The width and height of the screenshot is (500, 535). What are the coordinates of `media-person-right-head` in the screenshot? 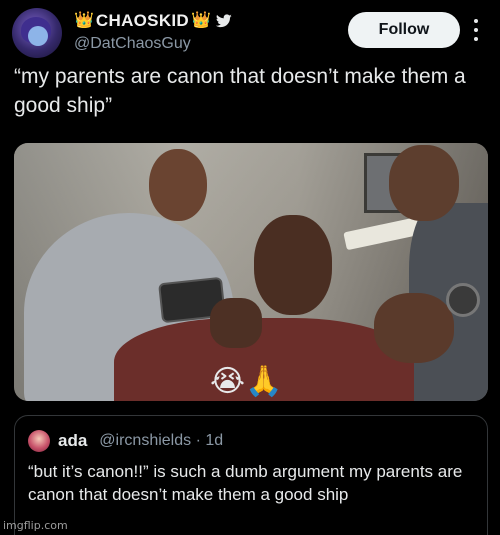 It's located at (424, 183).